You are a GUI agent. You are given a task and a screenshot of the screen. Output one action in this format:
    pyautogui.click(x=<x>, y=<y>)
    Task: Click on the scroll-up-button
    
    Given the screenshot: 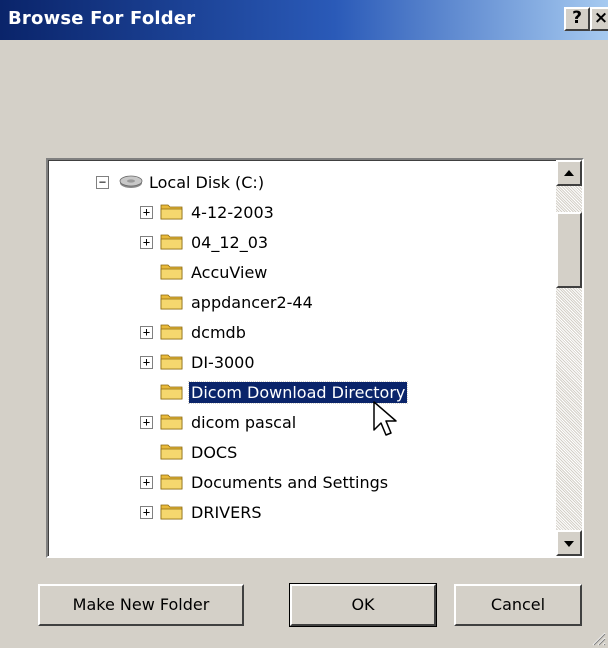 What is the action you would take?
    pyautogui.click(x=569, y=173)
    